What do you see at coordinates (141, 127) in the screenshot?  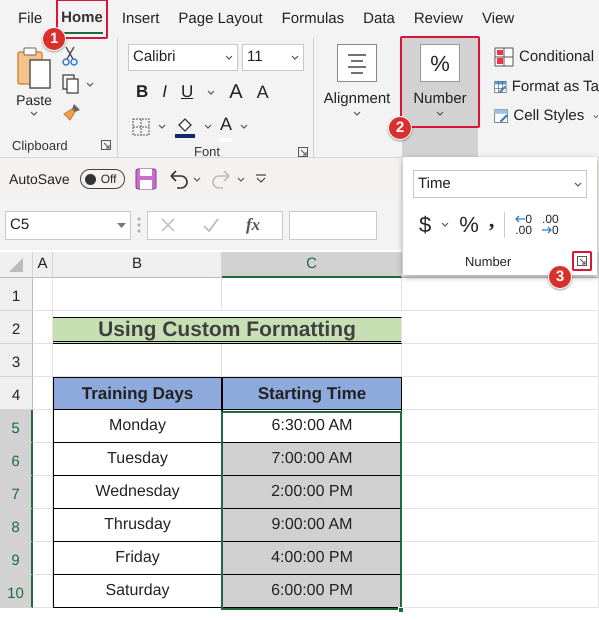 I see `borders-icon` at bounding box center [141, 127].